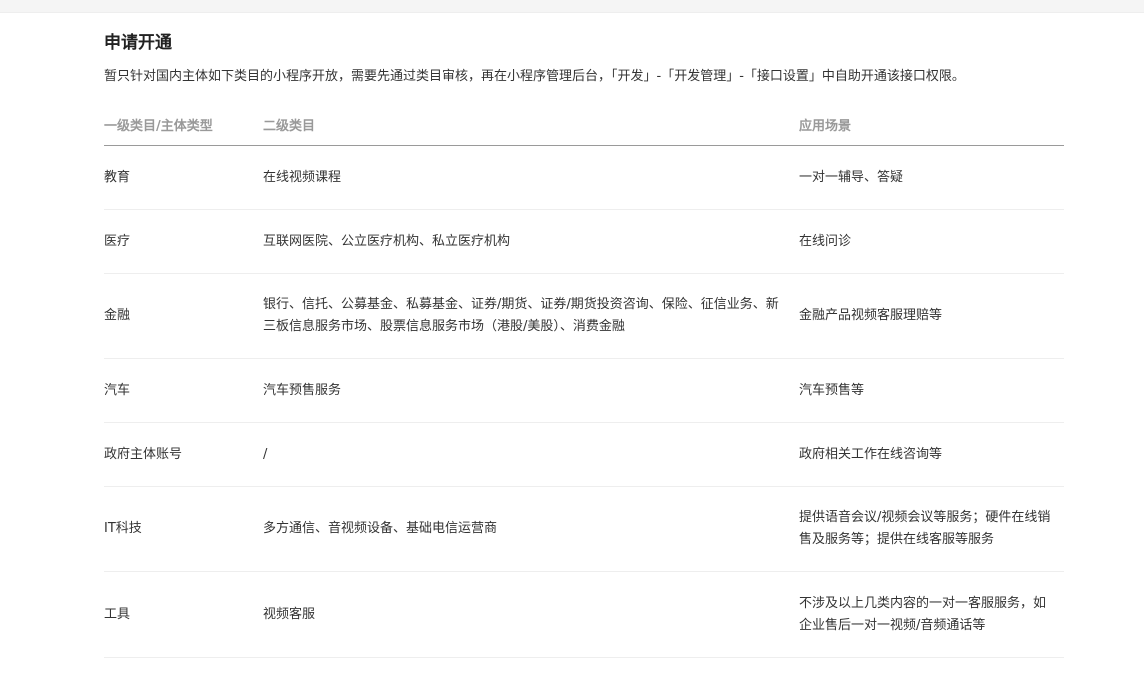  Describe the element at coordinates (931, 614) in the screenshot. I see `cell-scenario: 不涉及以上几类内容的一对一客服服务，如企业售后一对一视频/音频通话等` at that location.